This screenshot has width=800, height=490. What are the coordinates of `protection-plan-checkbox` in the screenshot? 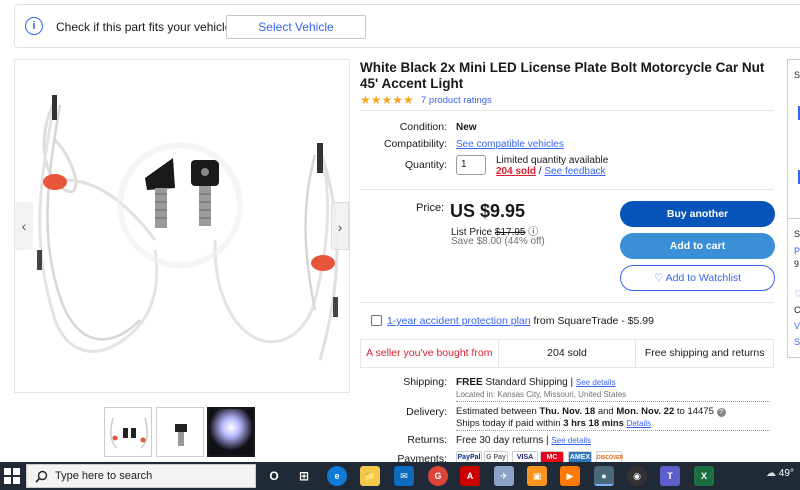 It's located at (376, 320).